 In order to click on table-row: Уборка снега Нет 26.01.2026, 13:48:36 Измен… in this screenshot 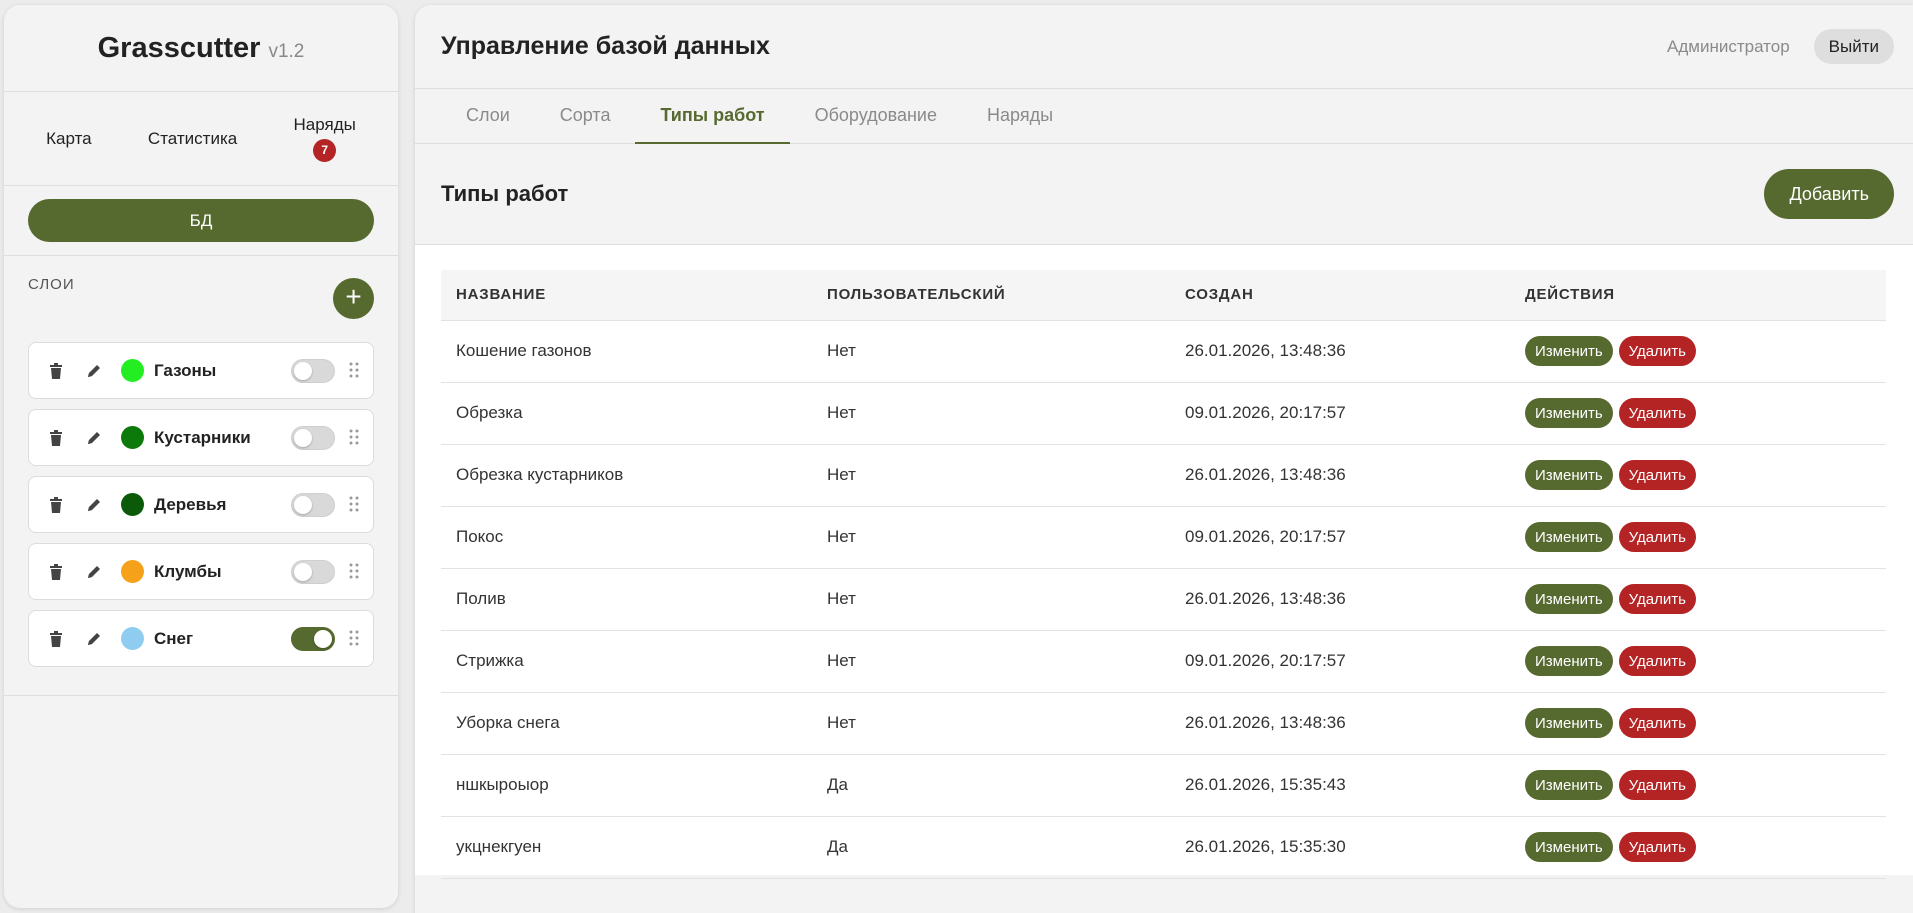, I will do `click(1163, 723)`.